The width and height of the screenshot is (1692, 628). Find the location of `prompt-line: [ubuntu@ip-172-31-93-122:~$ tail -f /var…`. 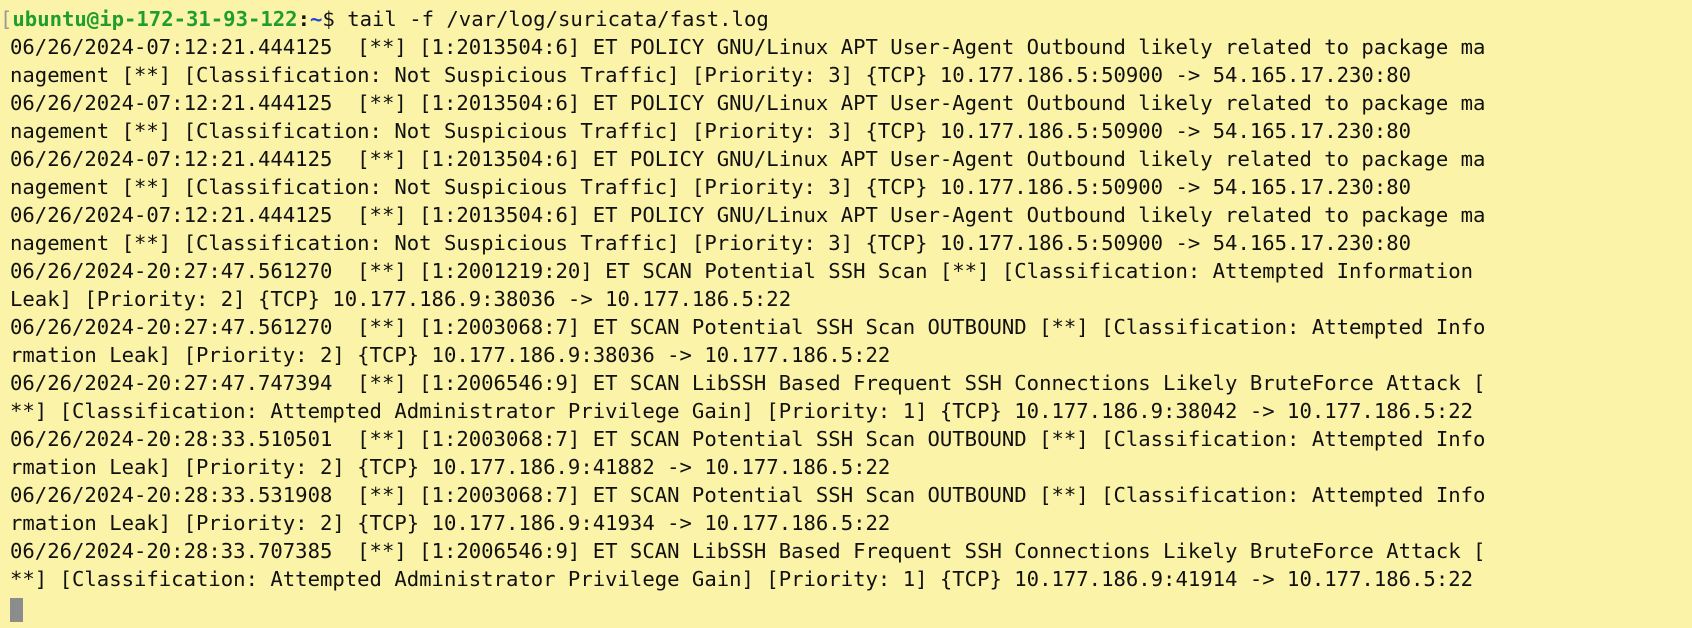

prompt-line: [ubuntu@ip-172-31-93-122:~$ tail -f /var… is located at coordinates (846, 19).